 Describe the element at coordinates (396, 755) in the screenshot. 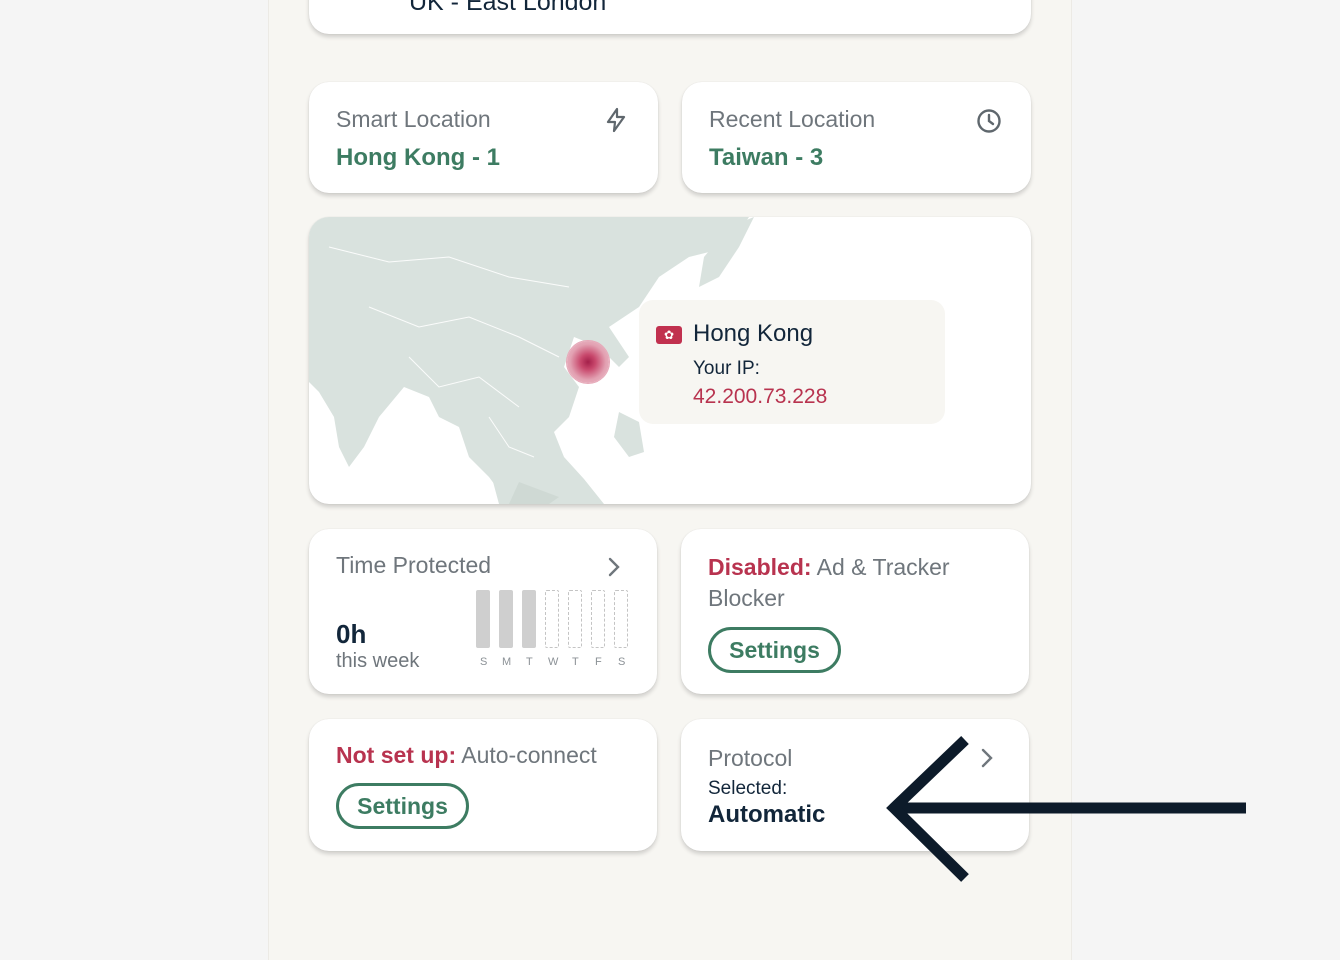

I see `autoconnect-status: Not set up:` at that location.